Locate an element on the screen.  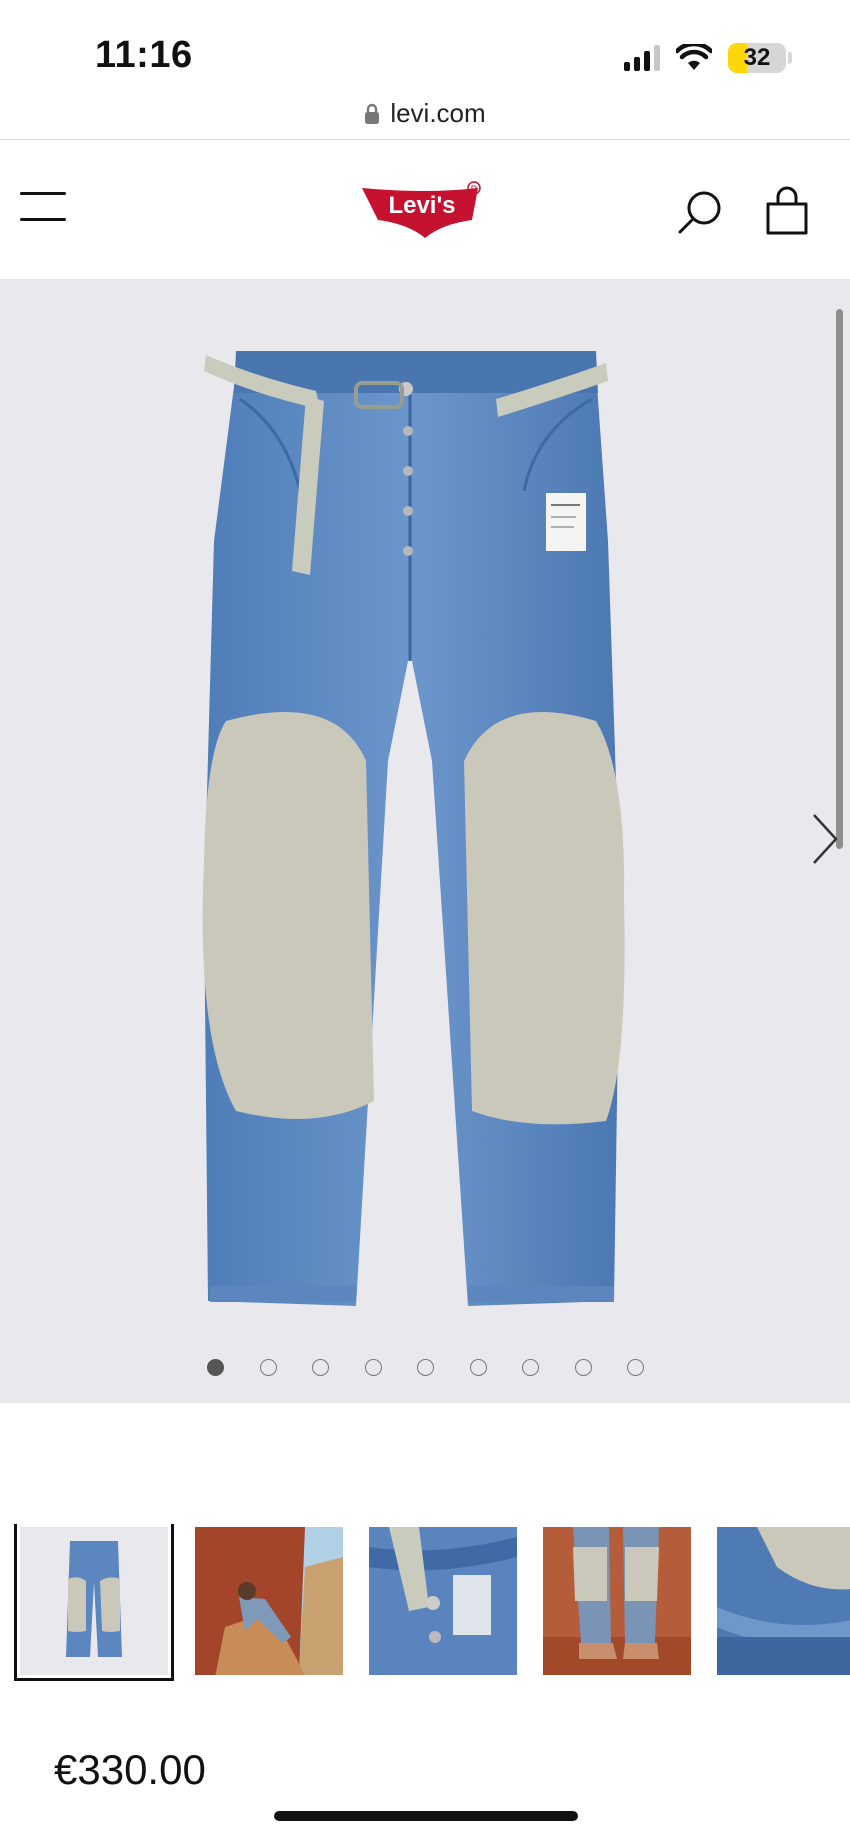
hamburger-menu-icon is located at coordinates (43, 209).